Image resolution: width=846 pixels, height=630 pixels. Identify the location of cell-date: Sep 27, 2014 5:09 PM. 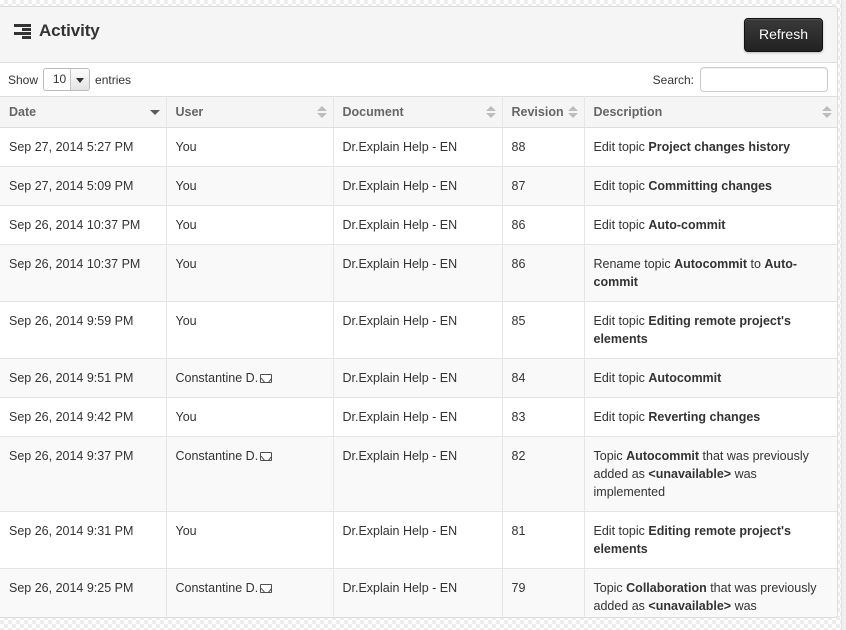
(83, 186).